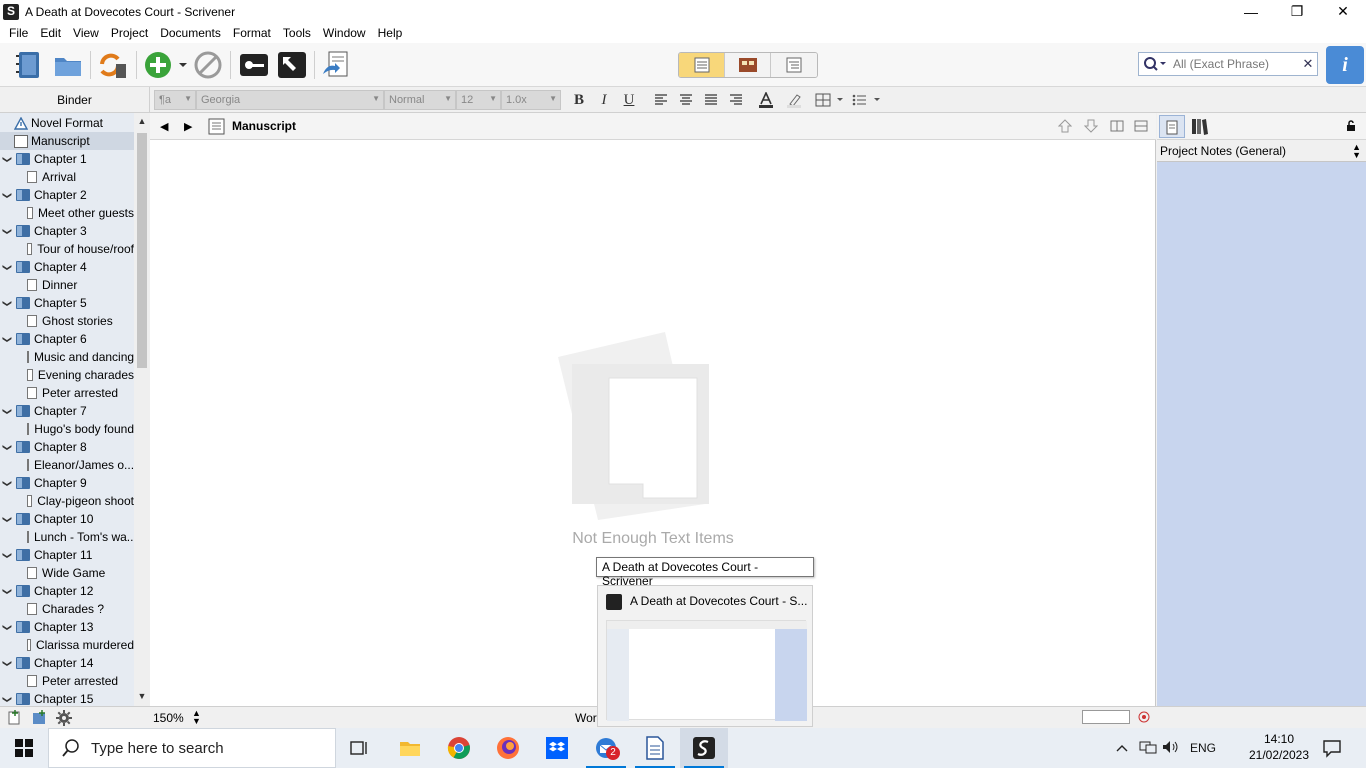  Describe the element at coordinates (164, 126) in the screenshot. I see `back-arrow-icon: ◀` at that location.